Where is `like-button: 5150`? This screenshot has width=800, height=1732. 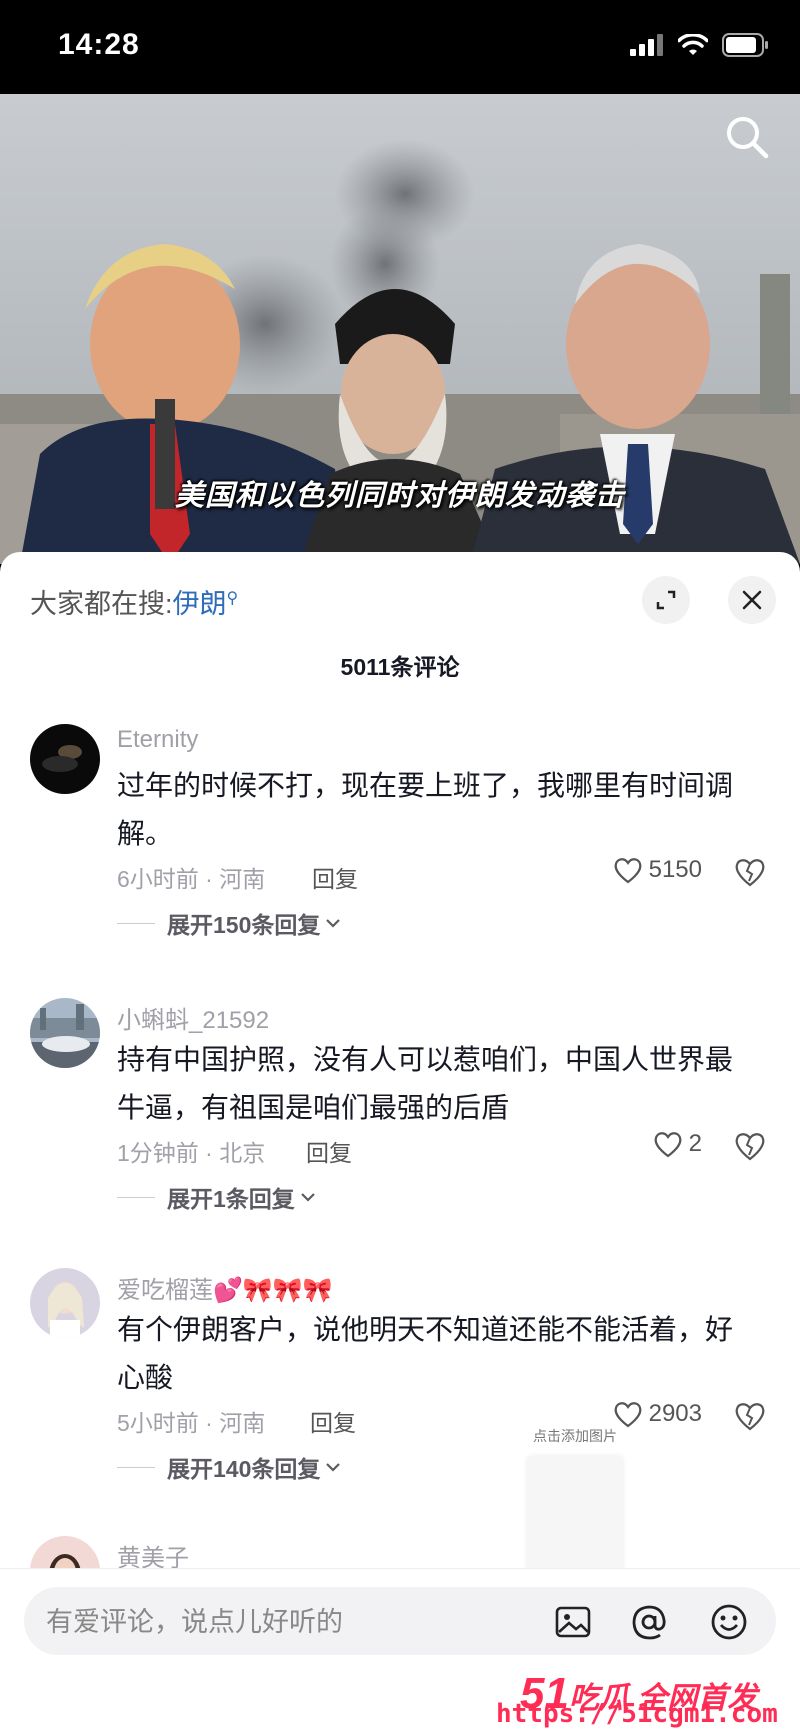 like-button: 5150 is located at coordinates (657, 870).